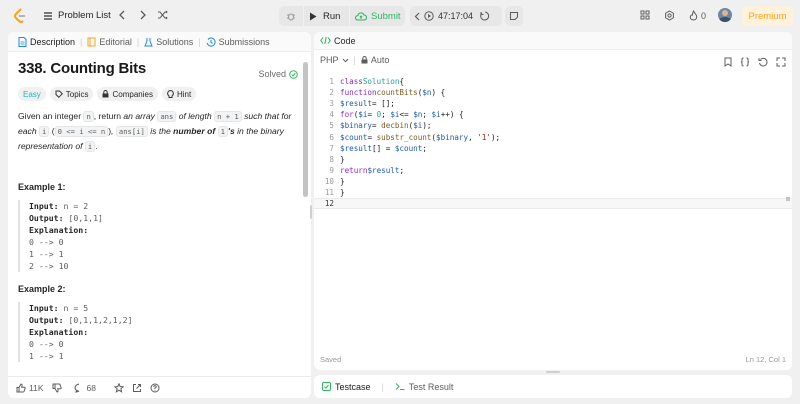 The height and width of the screenshot is (404, 800). Describe the element at coordinates (415, 137) in the screenshot. I see `code-line: 6 $count = substr_count($binary, '1');` at that location.